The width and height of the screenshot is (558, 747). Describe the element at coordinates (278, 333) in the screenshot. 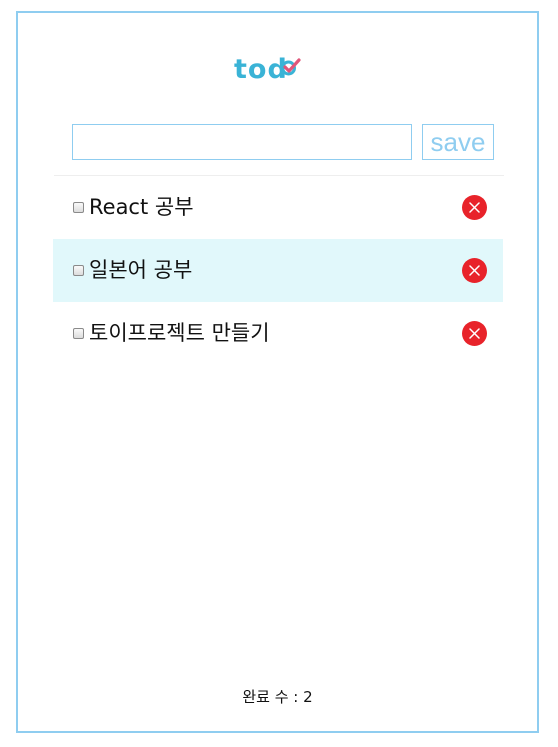

I see `todo-item: 토이프로젝트 만들기` at that location.